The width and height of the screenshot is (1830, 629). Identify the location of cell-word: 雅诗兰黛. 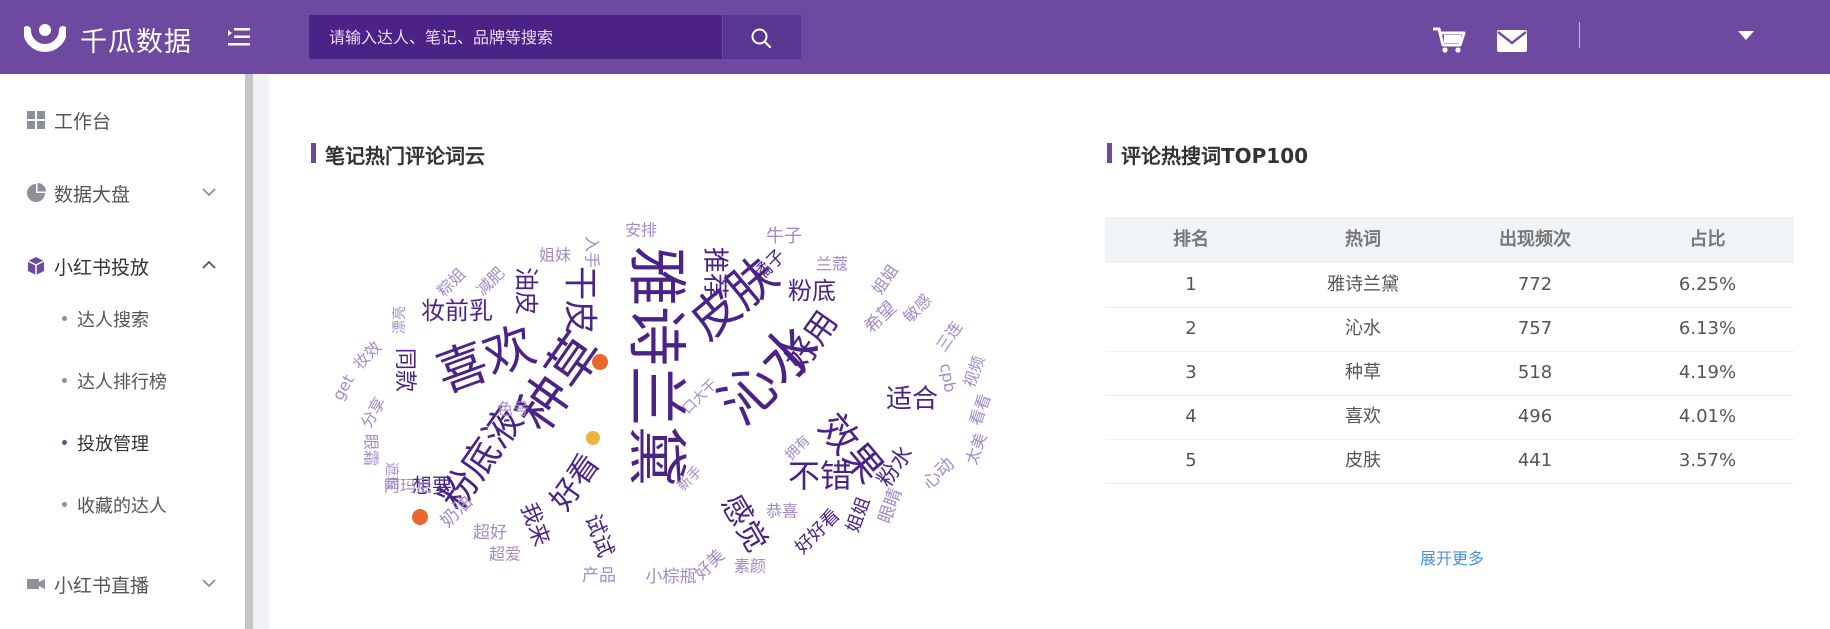
(1363, 284).